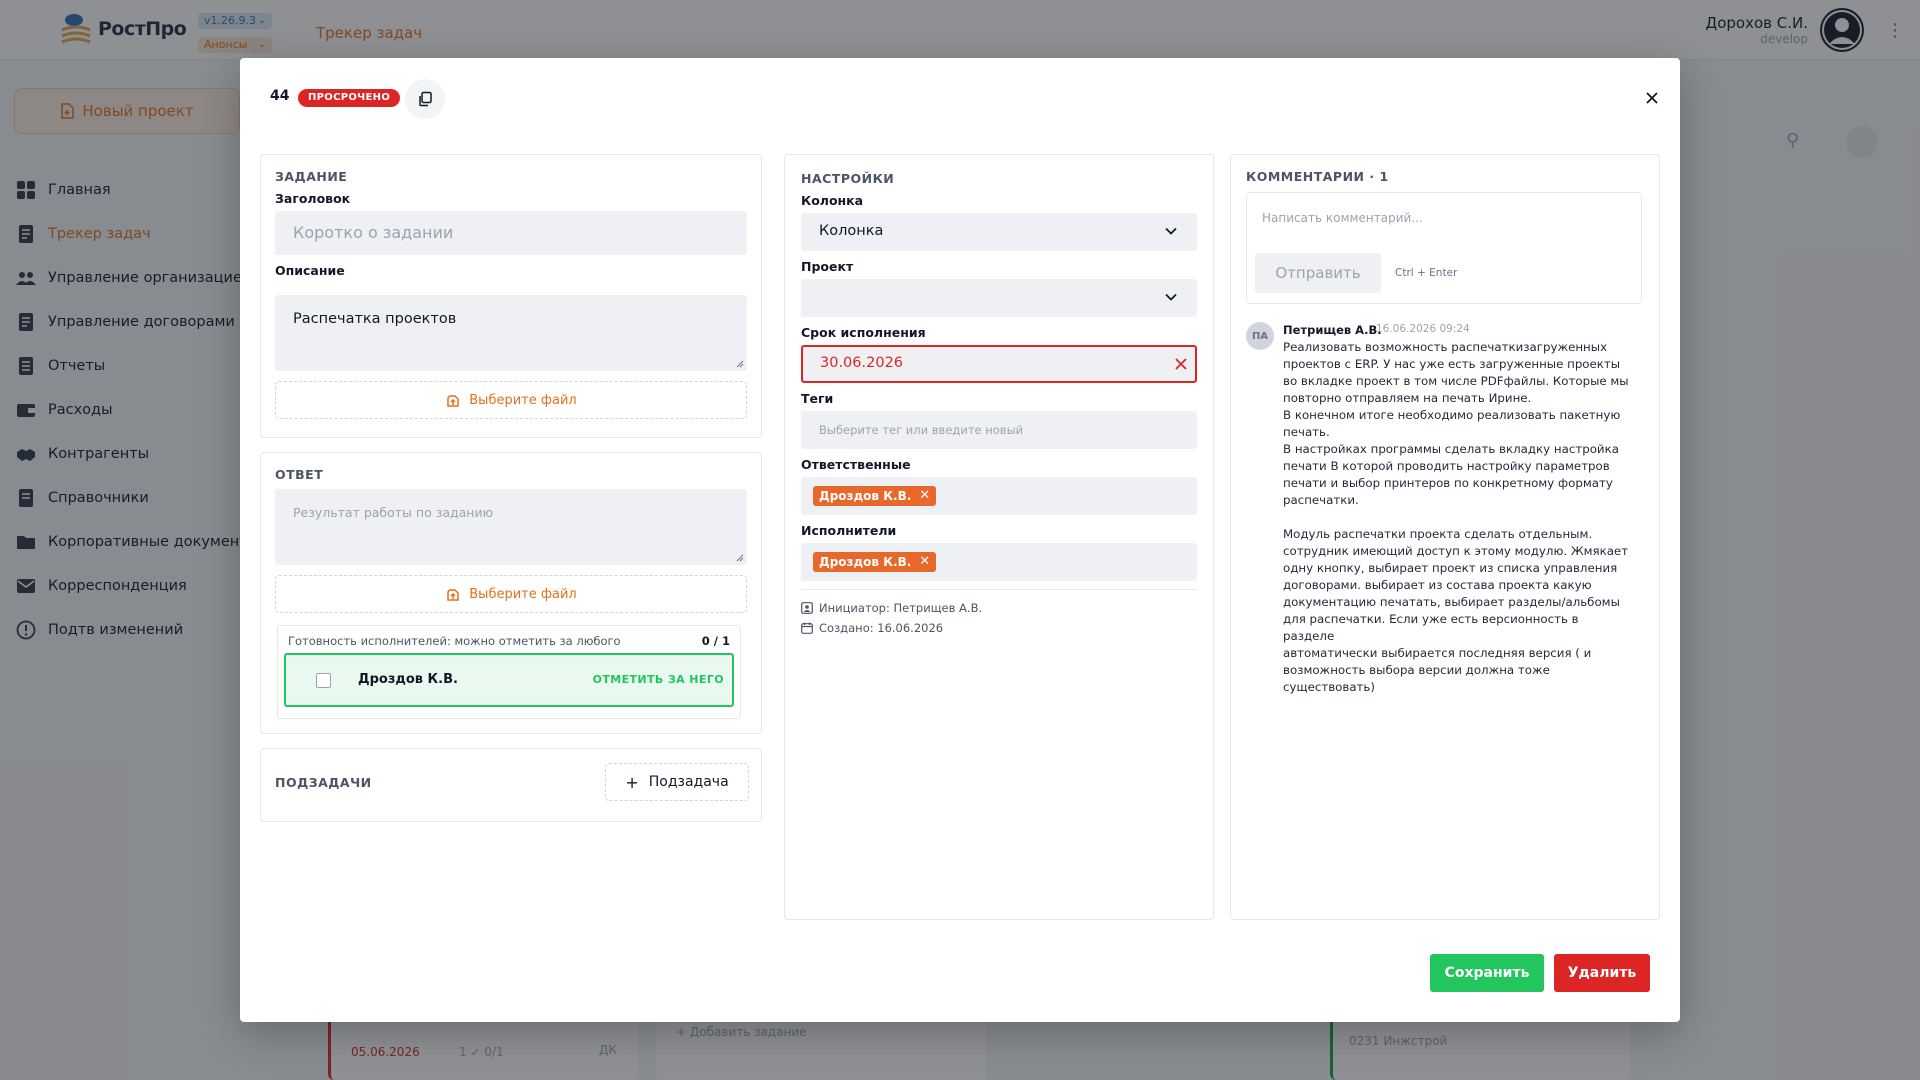  Describe the element at coordinates (999, 232) in the screenshot. I see `column-select: Колонка` at that location.